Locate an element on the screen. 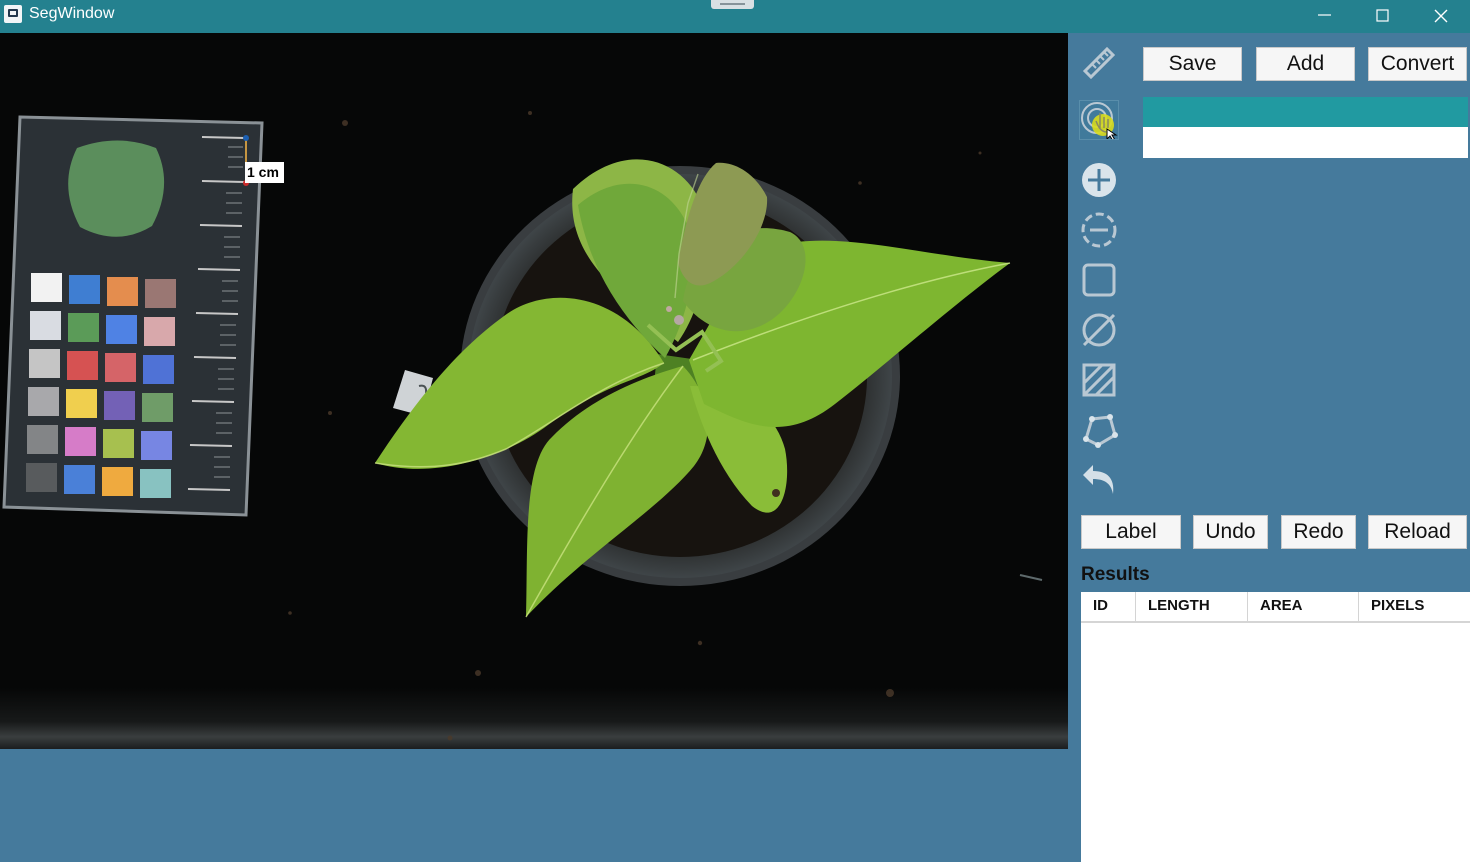 The width and height of the screenshot is (1470, 862). add-region-tool-button is located at coordinates (1099, 180).